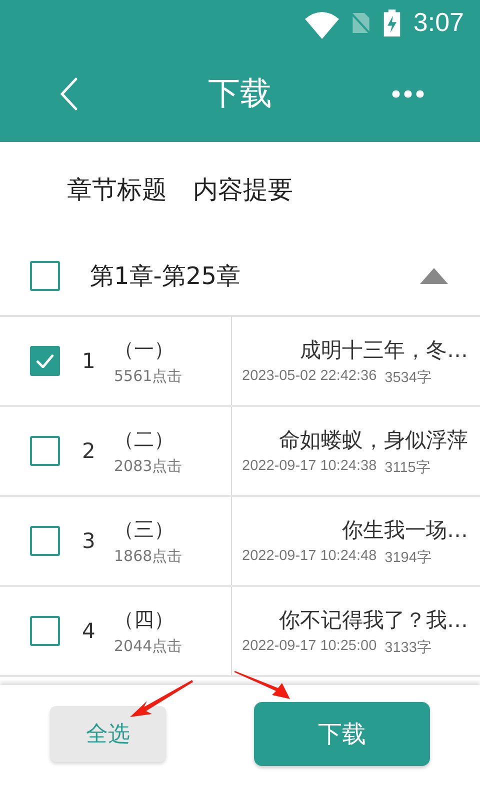  What do you see at coordinates (144, 529) in the screenshot?
I see `chapter-title: （三）` at bounding box center [144, 529].